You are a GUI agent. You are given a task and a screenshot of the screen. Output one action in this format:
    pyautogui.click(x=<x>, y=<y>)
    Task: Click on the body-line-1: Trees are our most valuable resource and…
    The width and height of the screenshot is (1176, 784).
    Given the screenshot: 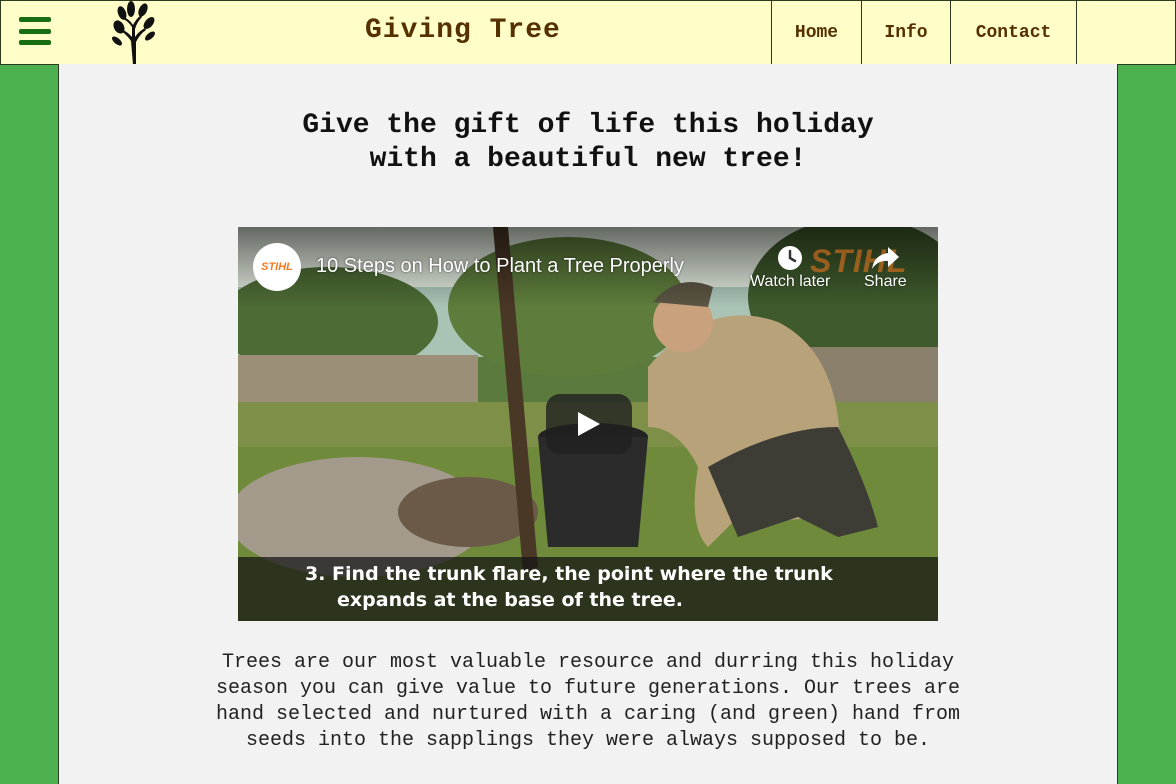 What is the action you would take?
    pyautogui.click(x=588, y=662)
    